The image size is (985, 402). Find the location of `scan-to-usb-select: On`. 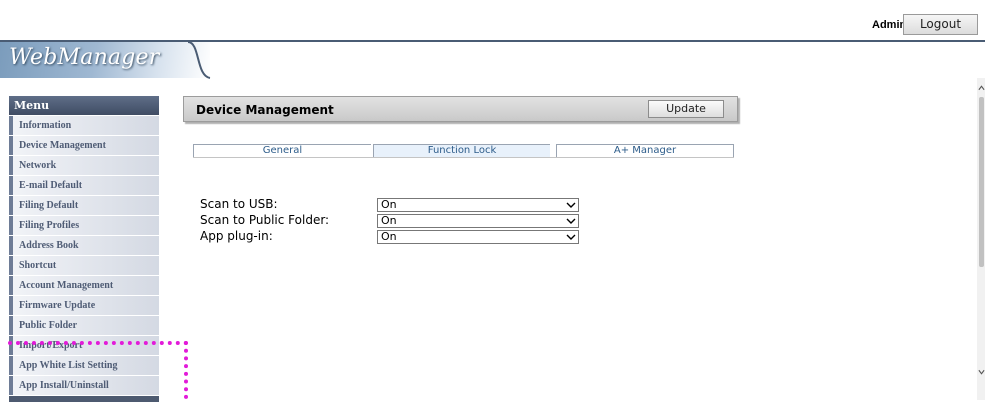

scan-to-usb-select: On is located at coordinates (478, 205).